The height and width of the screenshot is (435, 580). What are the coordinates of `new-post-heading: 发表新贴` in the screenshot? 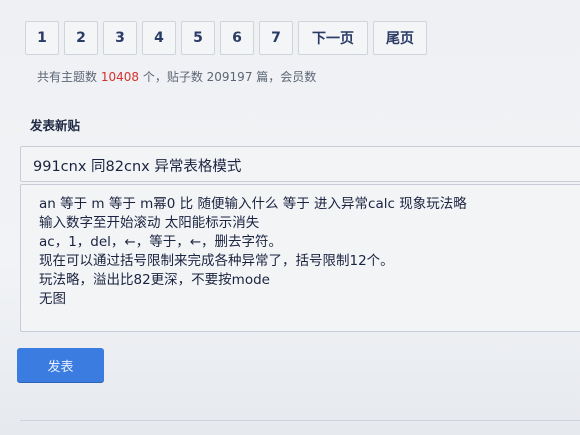 It's located at (55, 125).